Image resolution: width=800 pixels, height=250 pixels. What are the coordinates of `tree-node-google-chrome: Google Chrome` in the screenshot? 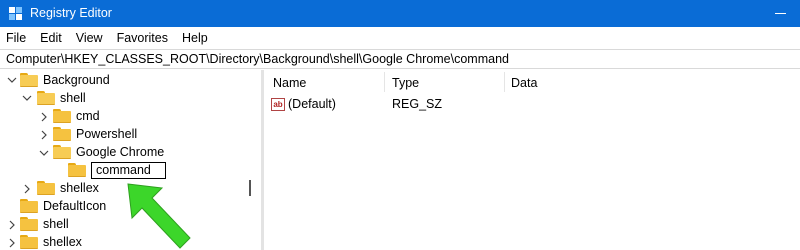 It's located at (108, 152).